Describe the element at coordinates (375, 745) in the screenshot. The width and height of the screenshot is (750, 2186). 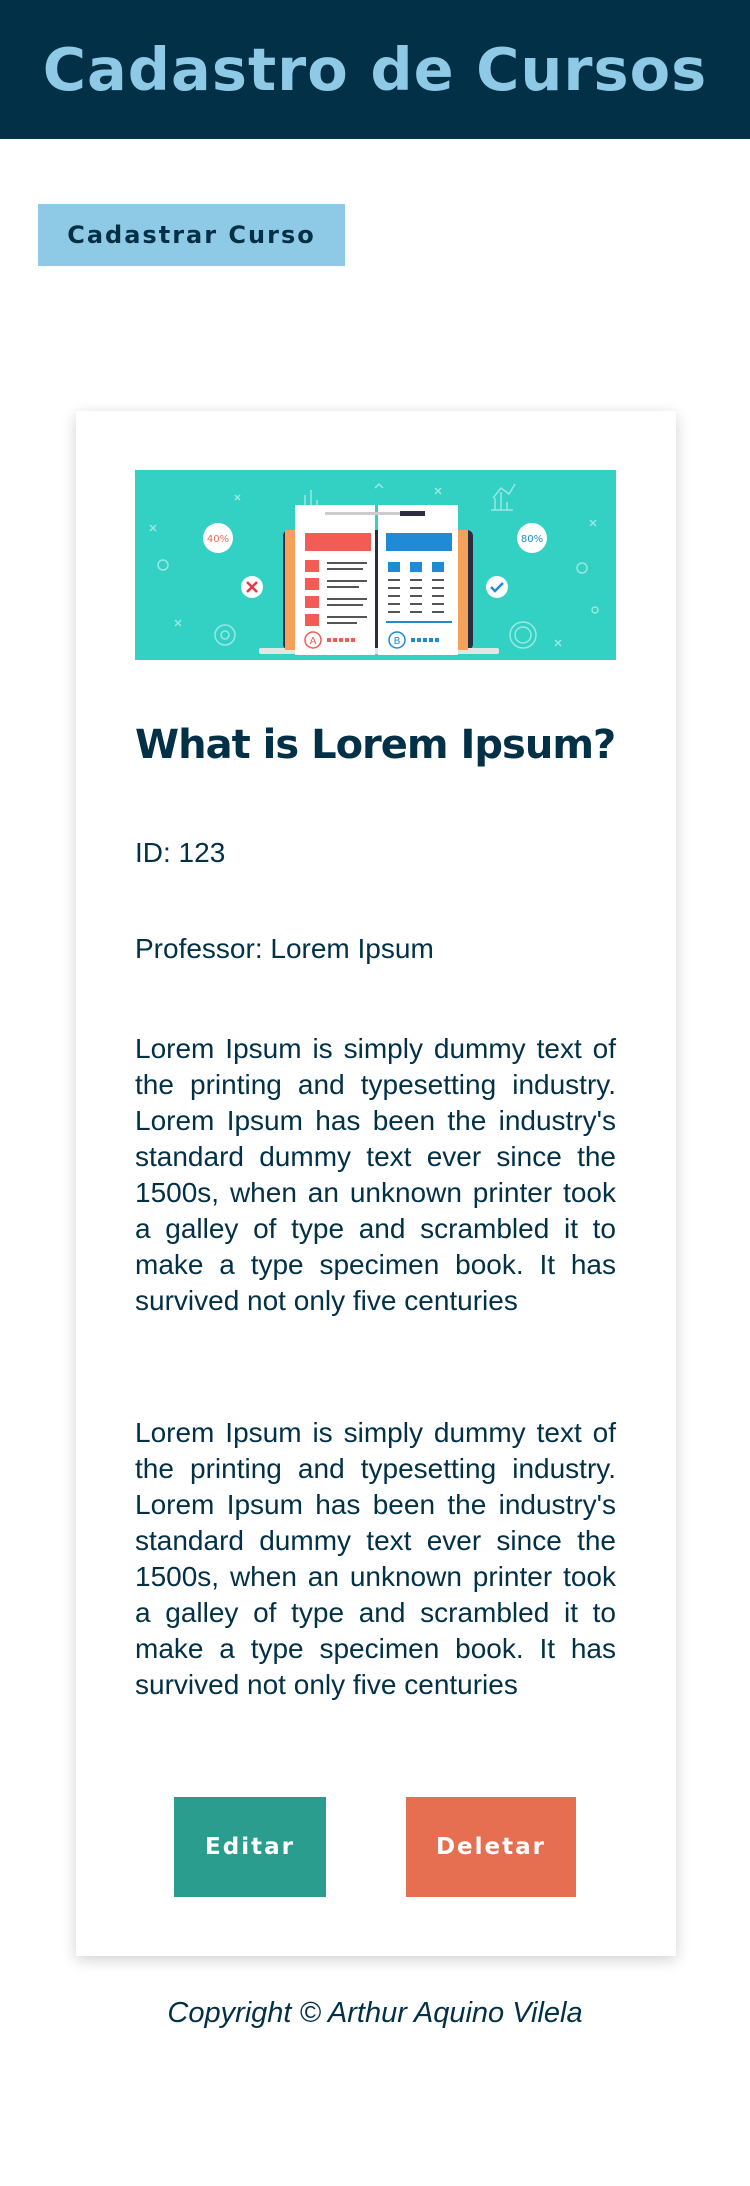
I see `course-title: What is Lorem Ipsum?` at that location.